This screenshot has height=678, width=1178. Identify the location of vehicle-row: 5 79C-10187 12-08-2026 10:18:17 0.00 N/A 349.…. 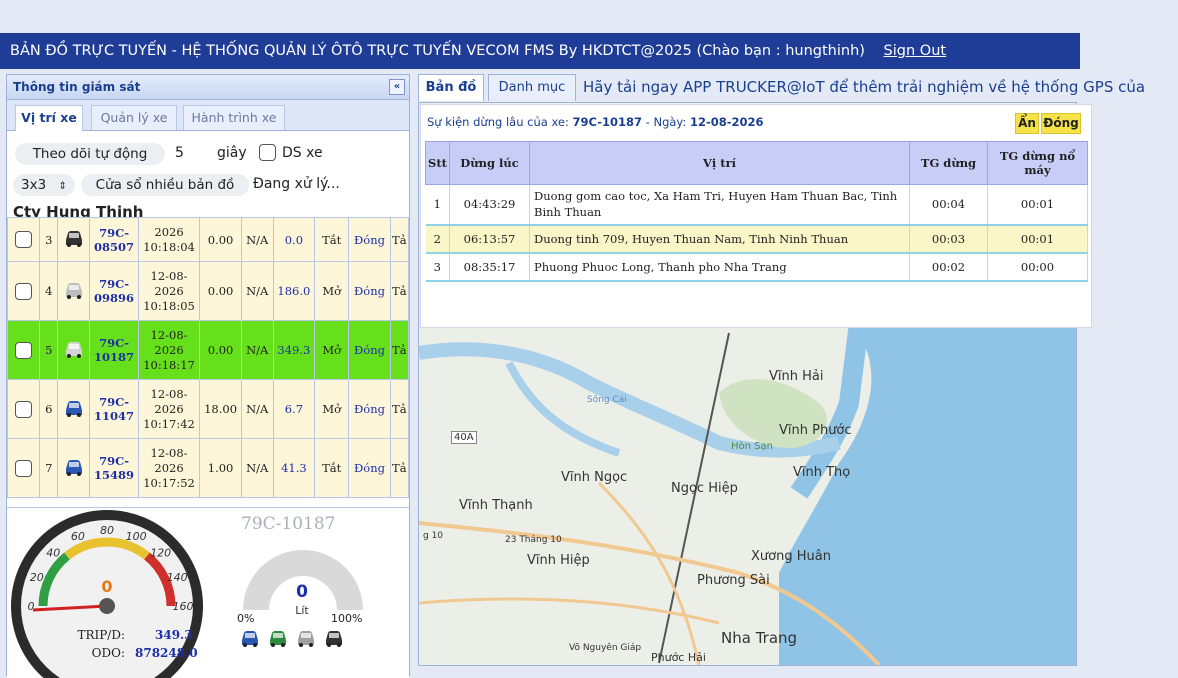
(208, 350).